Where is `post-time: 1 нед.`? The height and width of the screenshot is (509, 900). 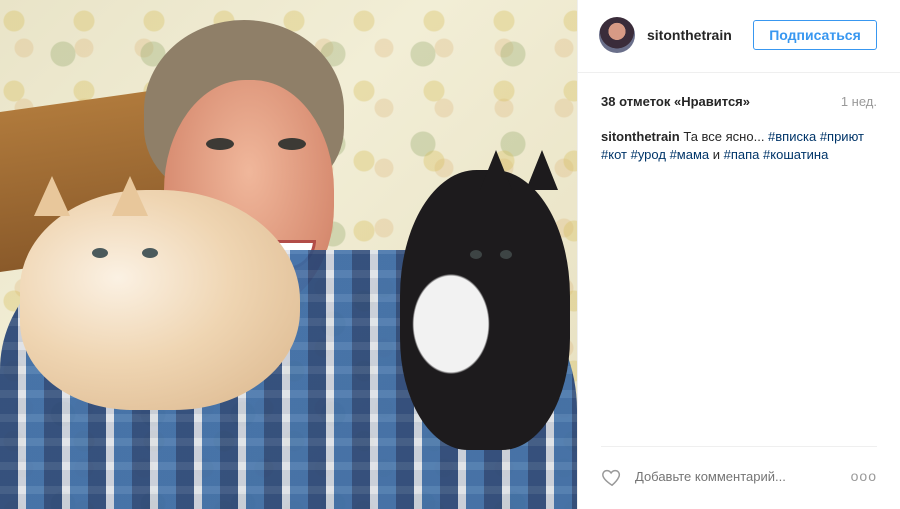 post-time: 1 нед. is located at coordinates (859, 101).